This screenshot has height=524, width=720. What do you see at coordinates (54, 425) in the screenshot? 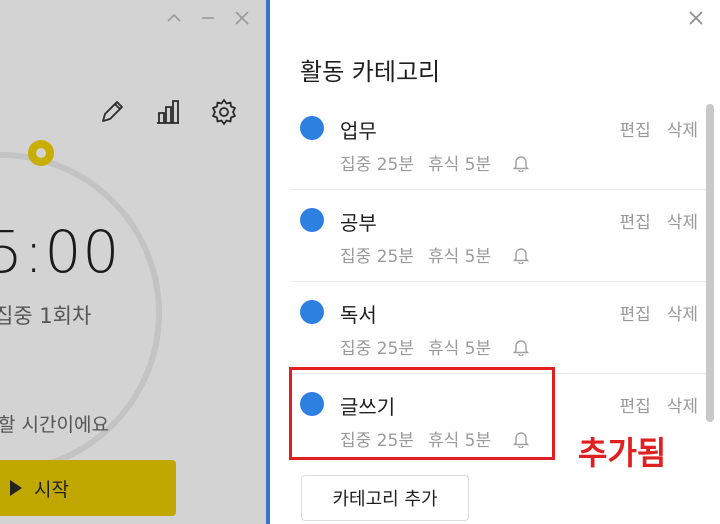
I see `timer-hint: 할 시간이에요` at bounding box center [54, 425].